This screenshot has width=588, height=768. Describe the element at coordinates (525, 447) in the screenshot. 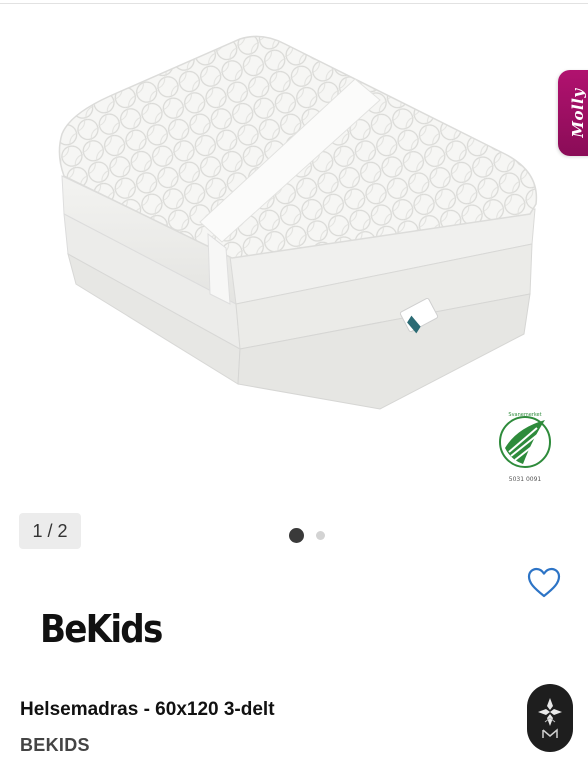

I see `eco-certification-icon: Svanemerket 5031 0091` at that location.